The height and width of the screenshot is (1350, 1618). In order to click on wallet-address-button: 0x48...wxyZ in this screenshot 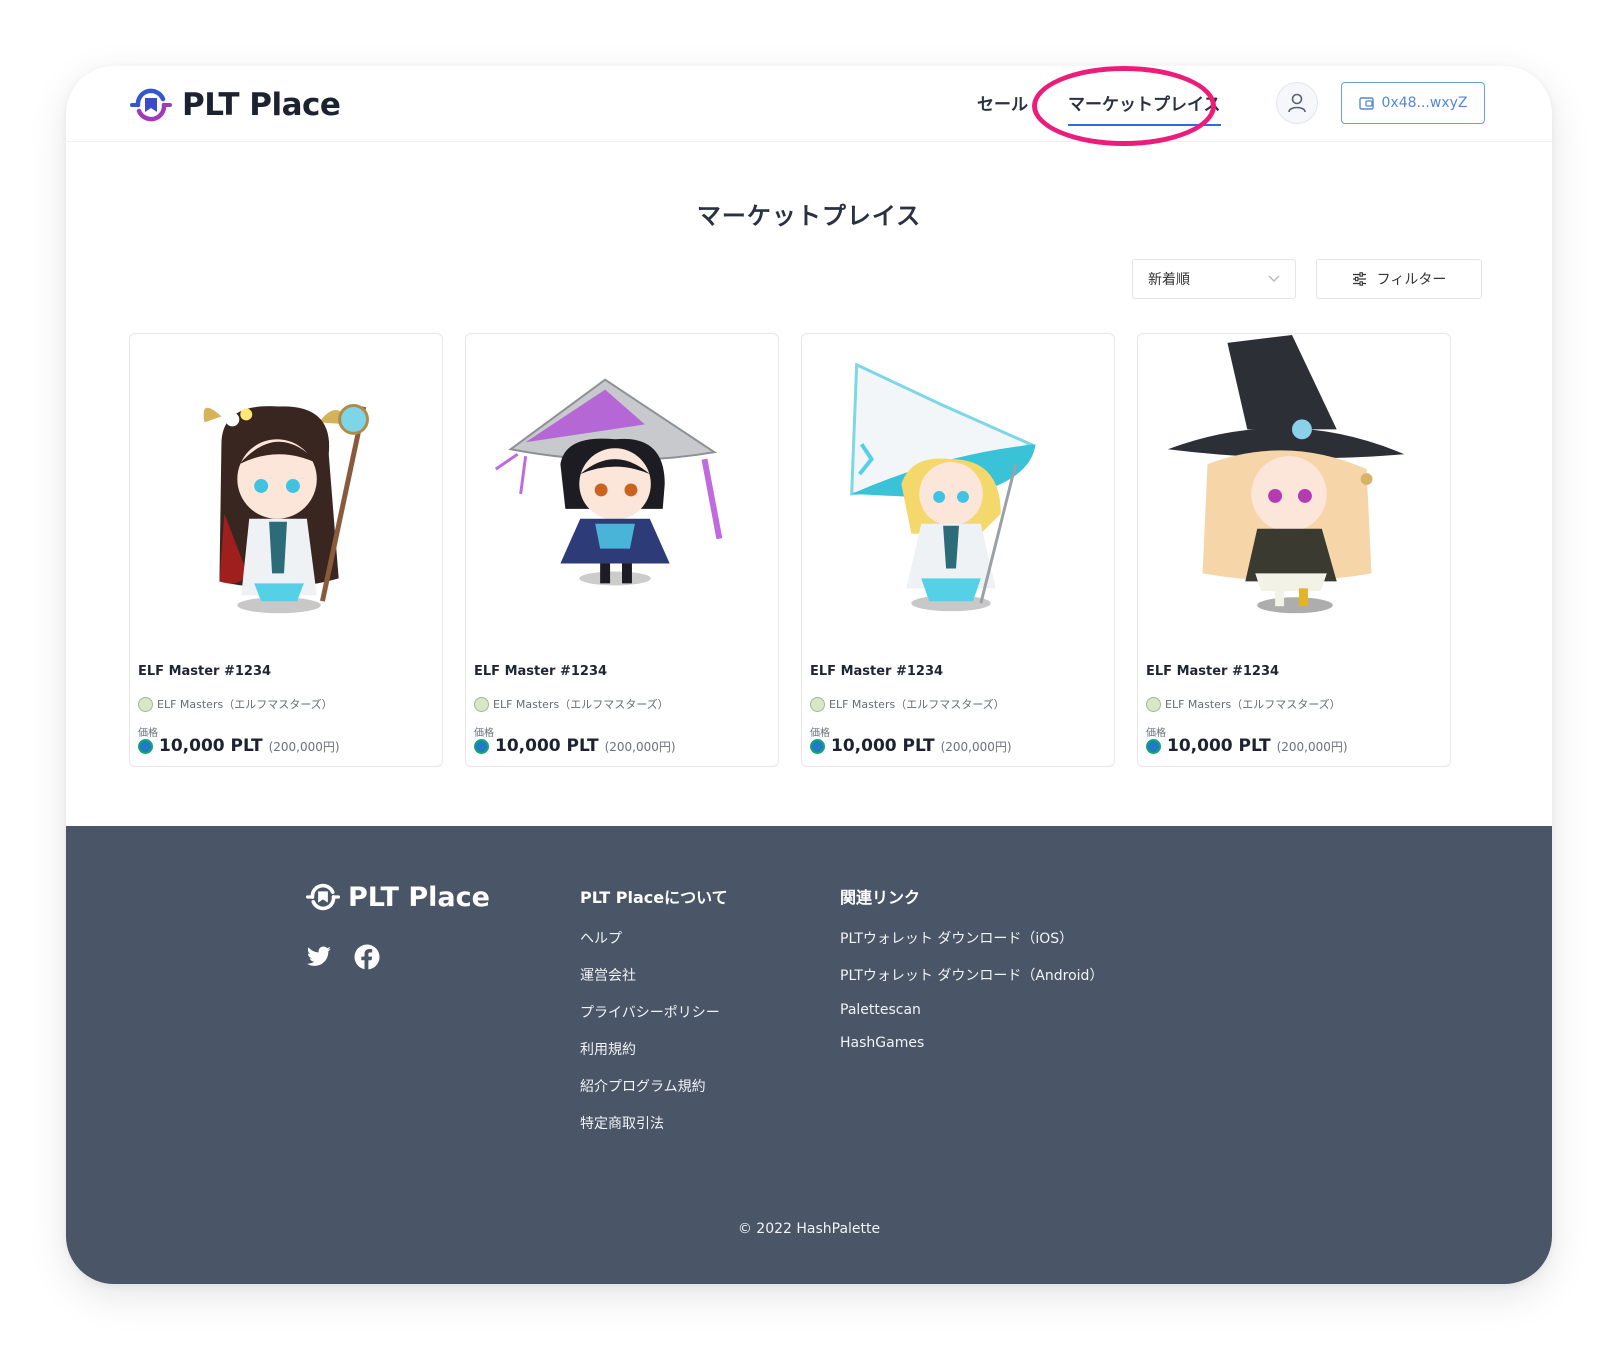, I will do `click(1413, 103)`.